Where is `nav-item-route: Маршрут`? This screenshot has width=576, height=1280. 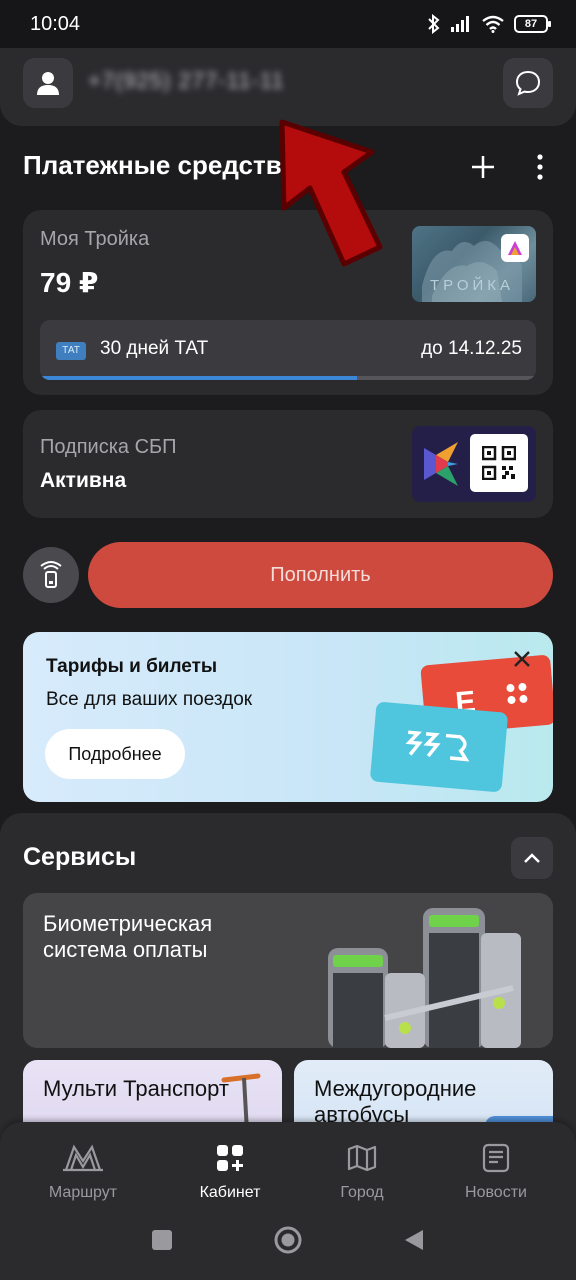
nav-item-route: Маршрут is located at coordinates (83, 1171).